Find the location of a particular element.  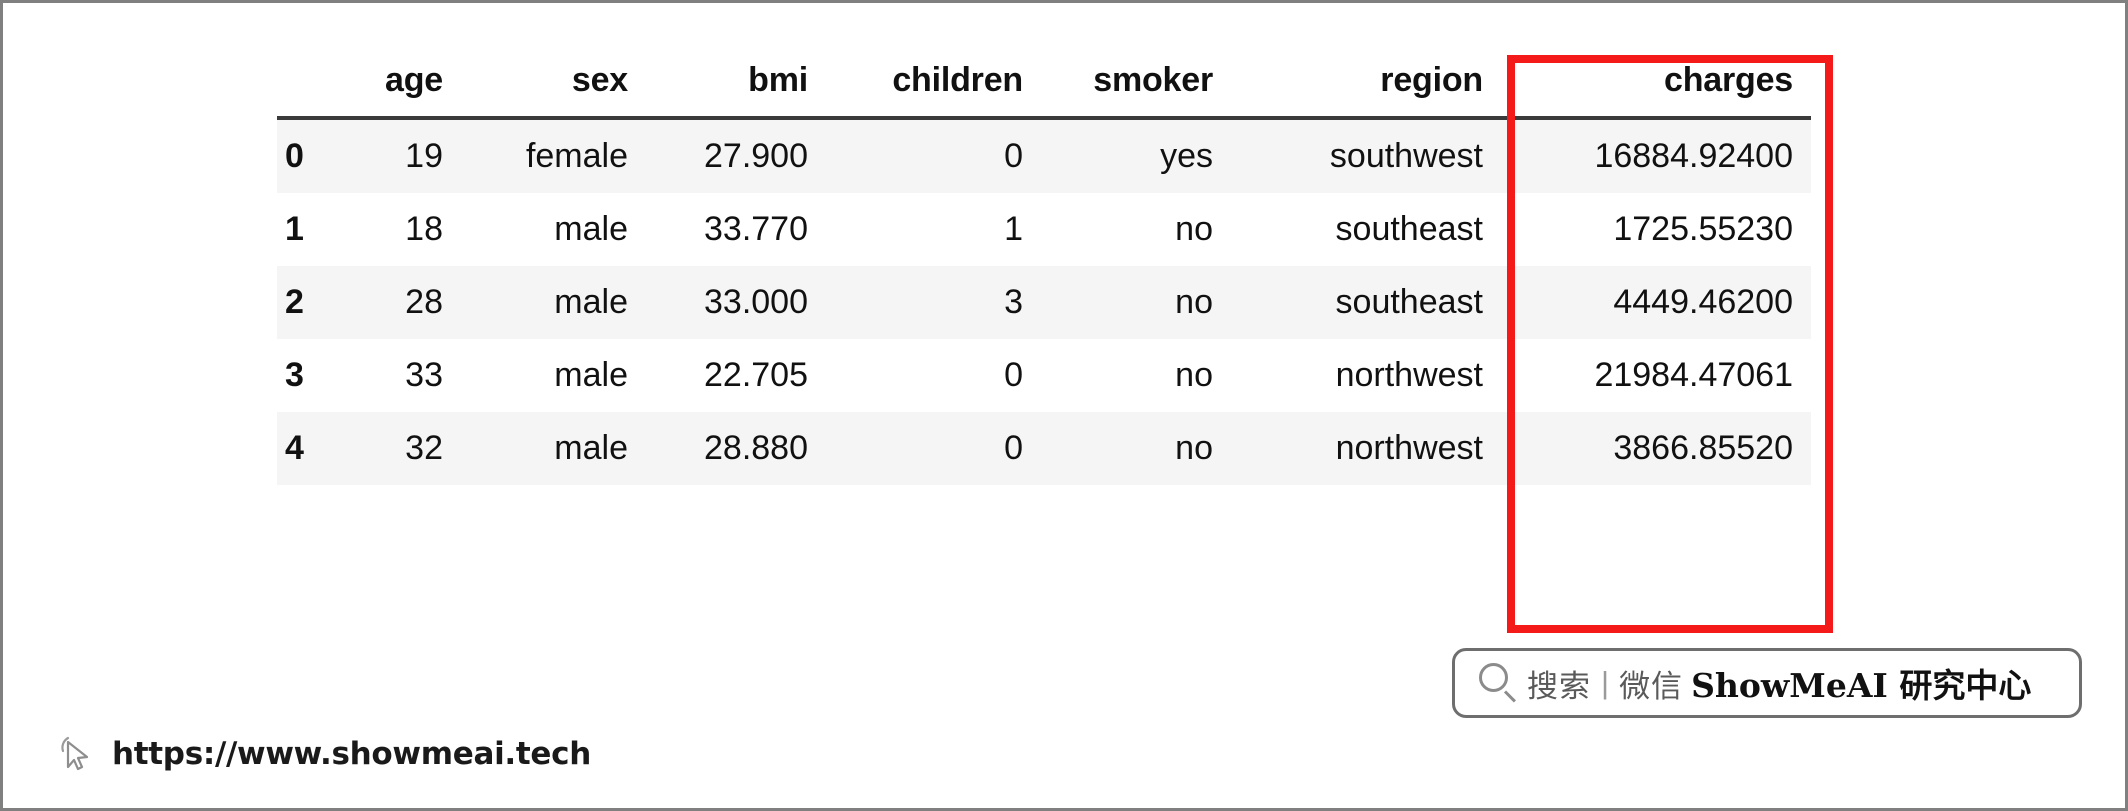

cell-charges: 21984.47061 is located at coordinates (1656, 375).